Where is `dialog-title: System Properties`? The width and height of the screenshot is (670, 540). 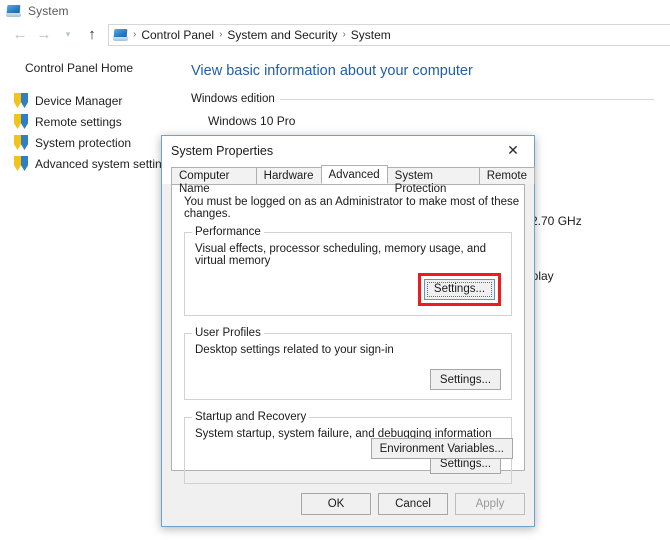
dialog-title: System Properties is located at coordinates (222, 150).